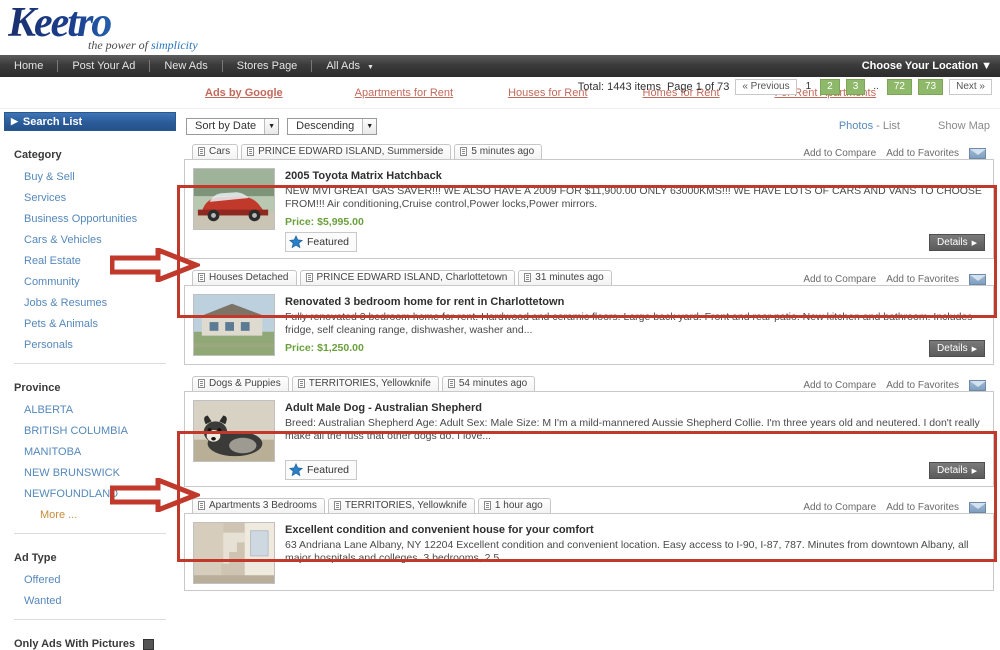 Image resolution: width=1000 pixels, height=650 pixels. Describe the element at coordinates (95, 452) in the screenshot. I see `sidebar-item-manitoba: MANITOBA` at that location.